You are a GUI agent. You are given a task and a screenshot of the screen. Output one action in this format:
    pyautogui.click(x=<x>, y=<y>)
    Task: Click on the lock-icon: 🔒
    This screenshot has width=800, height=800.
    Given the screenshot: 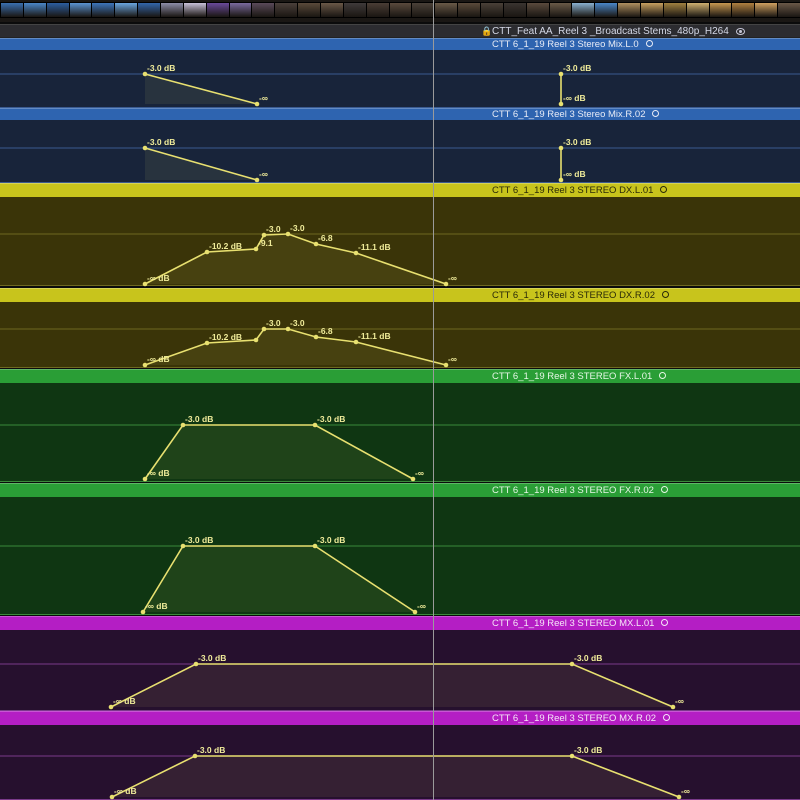 What is the action you would take?
    pyautogui.click(x=487, y=31)
    